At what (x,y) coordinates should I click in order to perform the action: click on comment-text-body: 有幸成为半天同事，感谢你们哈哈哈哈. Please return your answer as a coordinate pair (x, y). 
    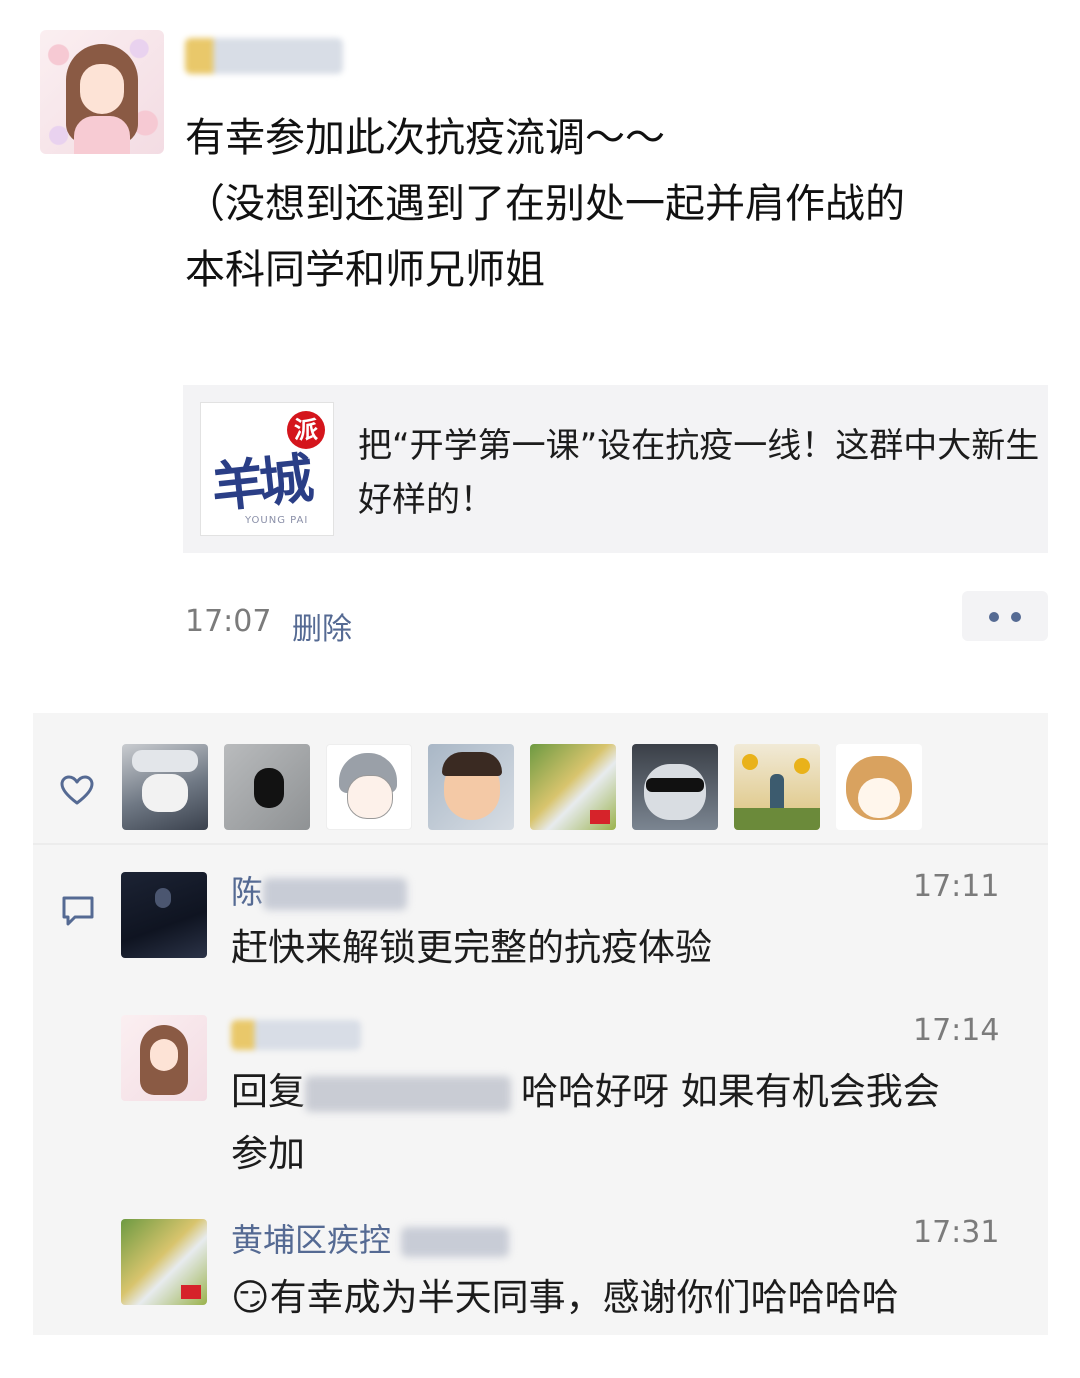
    Looking at the image, I should click on (584, 1297).